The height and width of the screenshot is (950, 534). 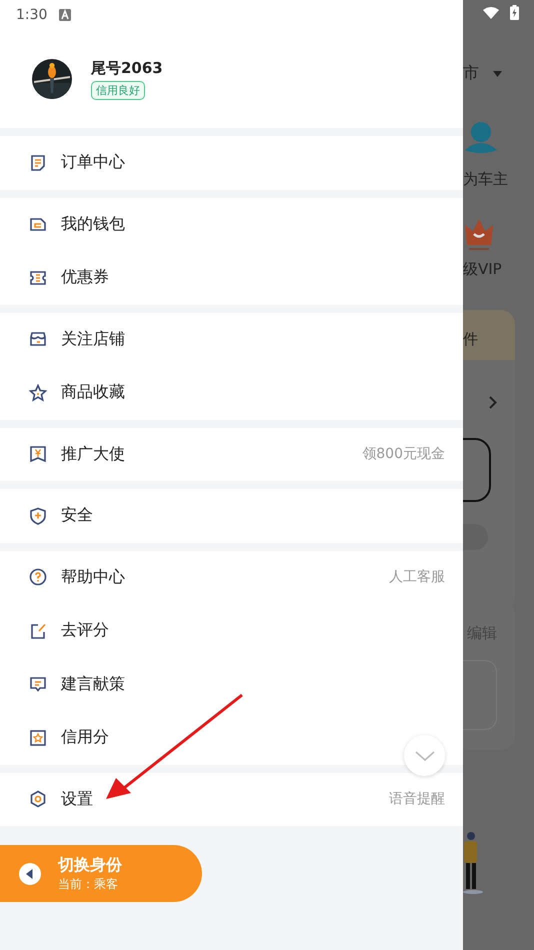 I want to click on menu-item: 关注店铺, so click(x=231, y=339).